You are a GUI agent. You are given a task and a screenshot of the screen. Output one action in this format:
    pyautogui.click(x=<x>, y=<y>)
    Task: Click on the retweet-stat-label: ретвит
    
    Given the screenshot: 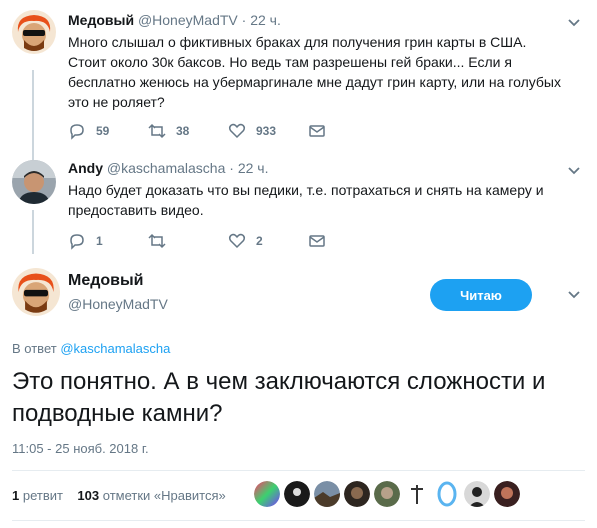 What is the action you would take?
    pyautogui.click(x=42, y=495)
    